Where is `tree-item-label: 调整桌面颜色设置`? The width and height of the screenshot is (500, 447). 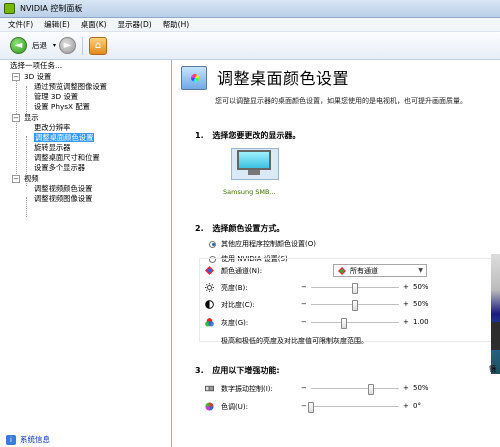 tree-item-label: 调整桌面颜色设置 is located at coordinates (64, 137).